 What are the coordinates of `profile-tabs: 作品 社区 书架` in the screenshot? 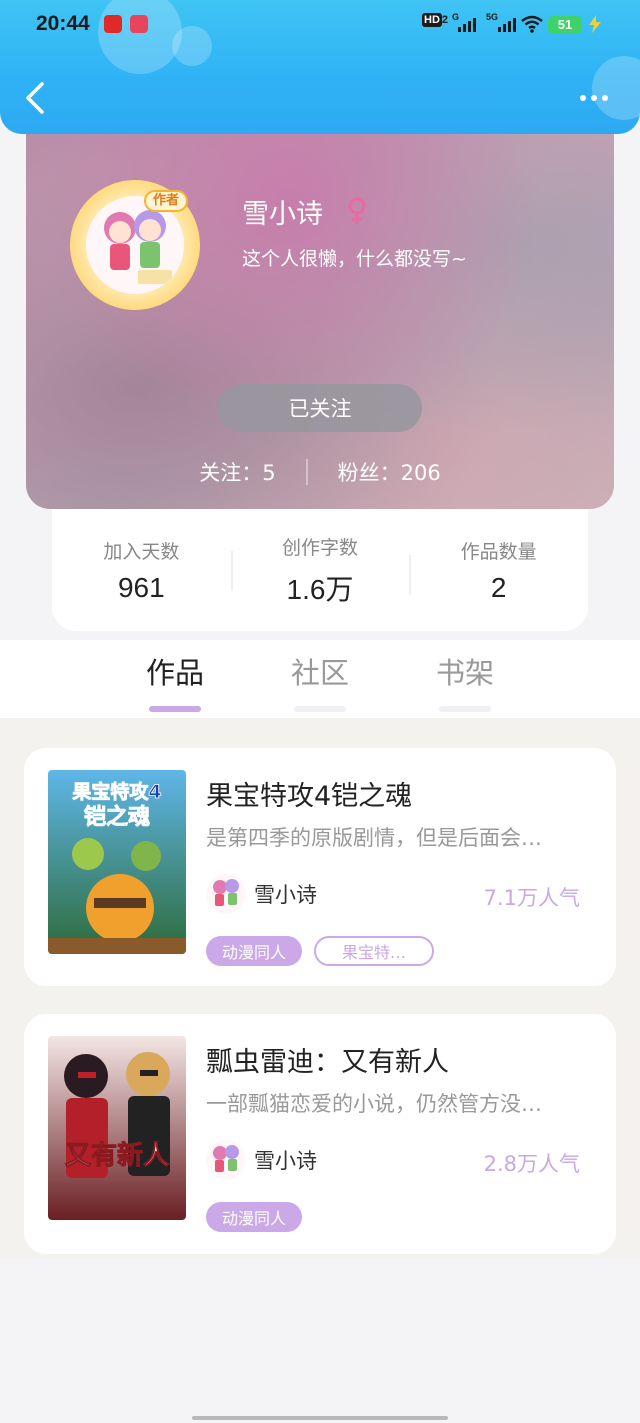 It's located at (320, 679).